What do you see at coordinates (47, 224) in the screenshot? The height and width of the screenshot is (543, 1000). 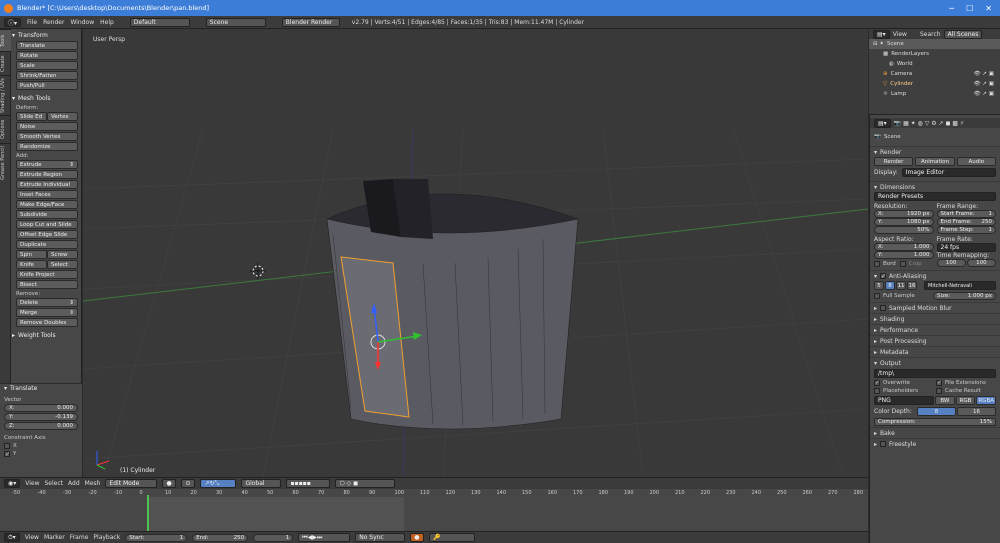 I see `loop-cut-slide-button: Loop Cut and Slide` at bounding box center [47, 224].